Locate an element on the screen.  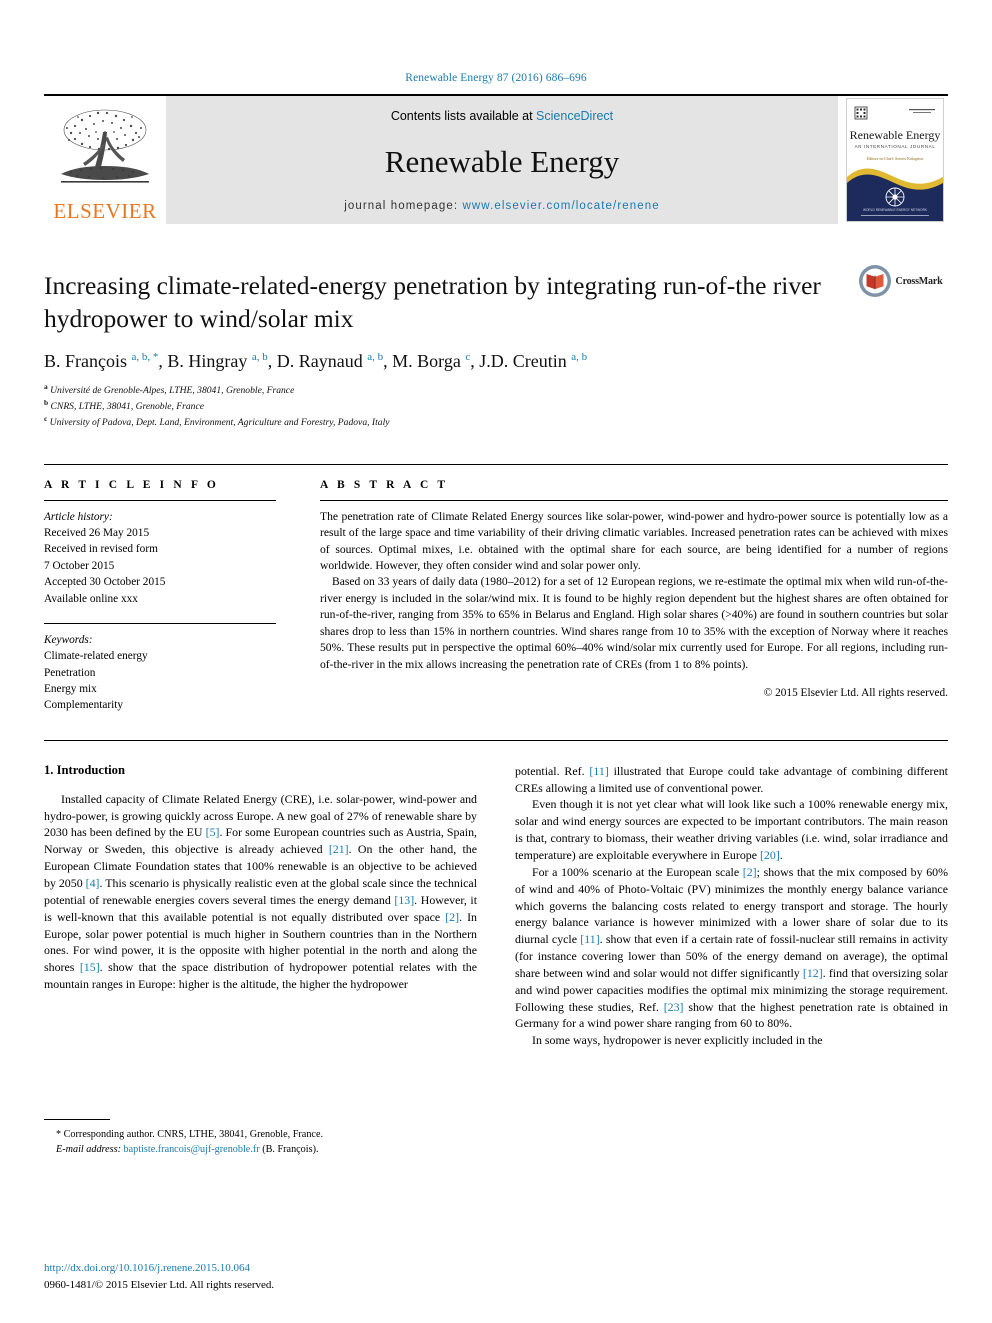
svg-text: AN INTERNATIONAL JOURNAL is located at coordinates (894, 146).